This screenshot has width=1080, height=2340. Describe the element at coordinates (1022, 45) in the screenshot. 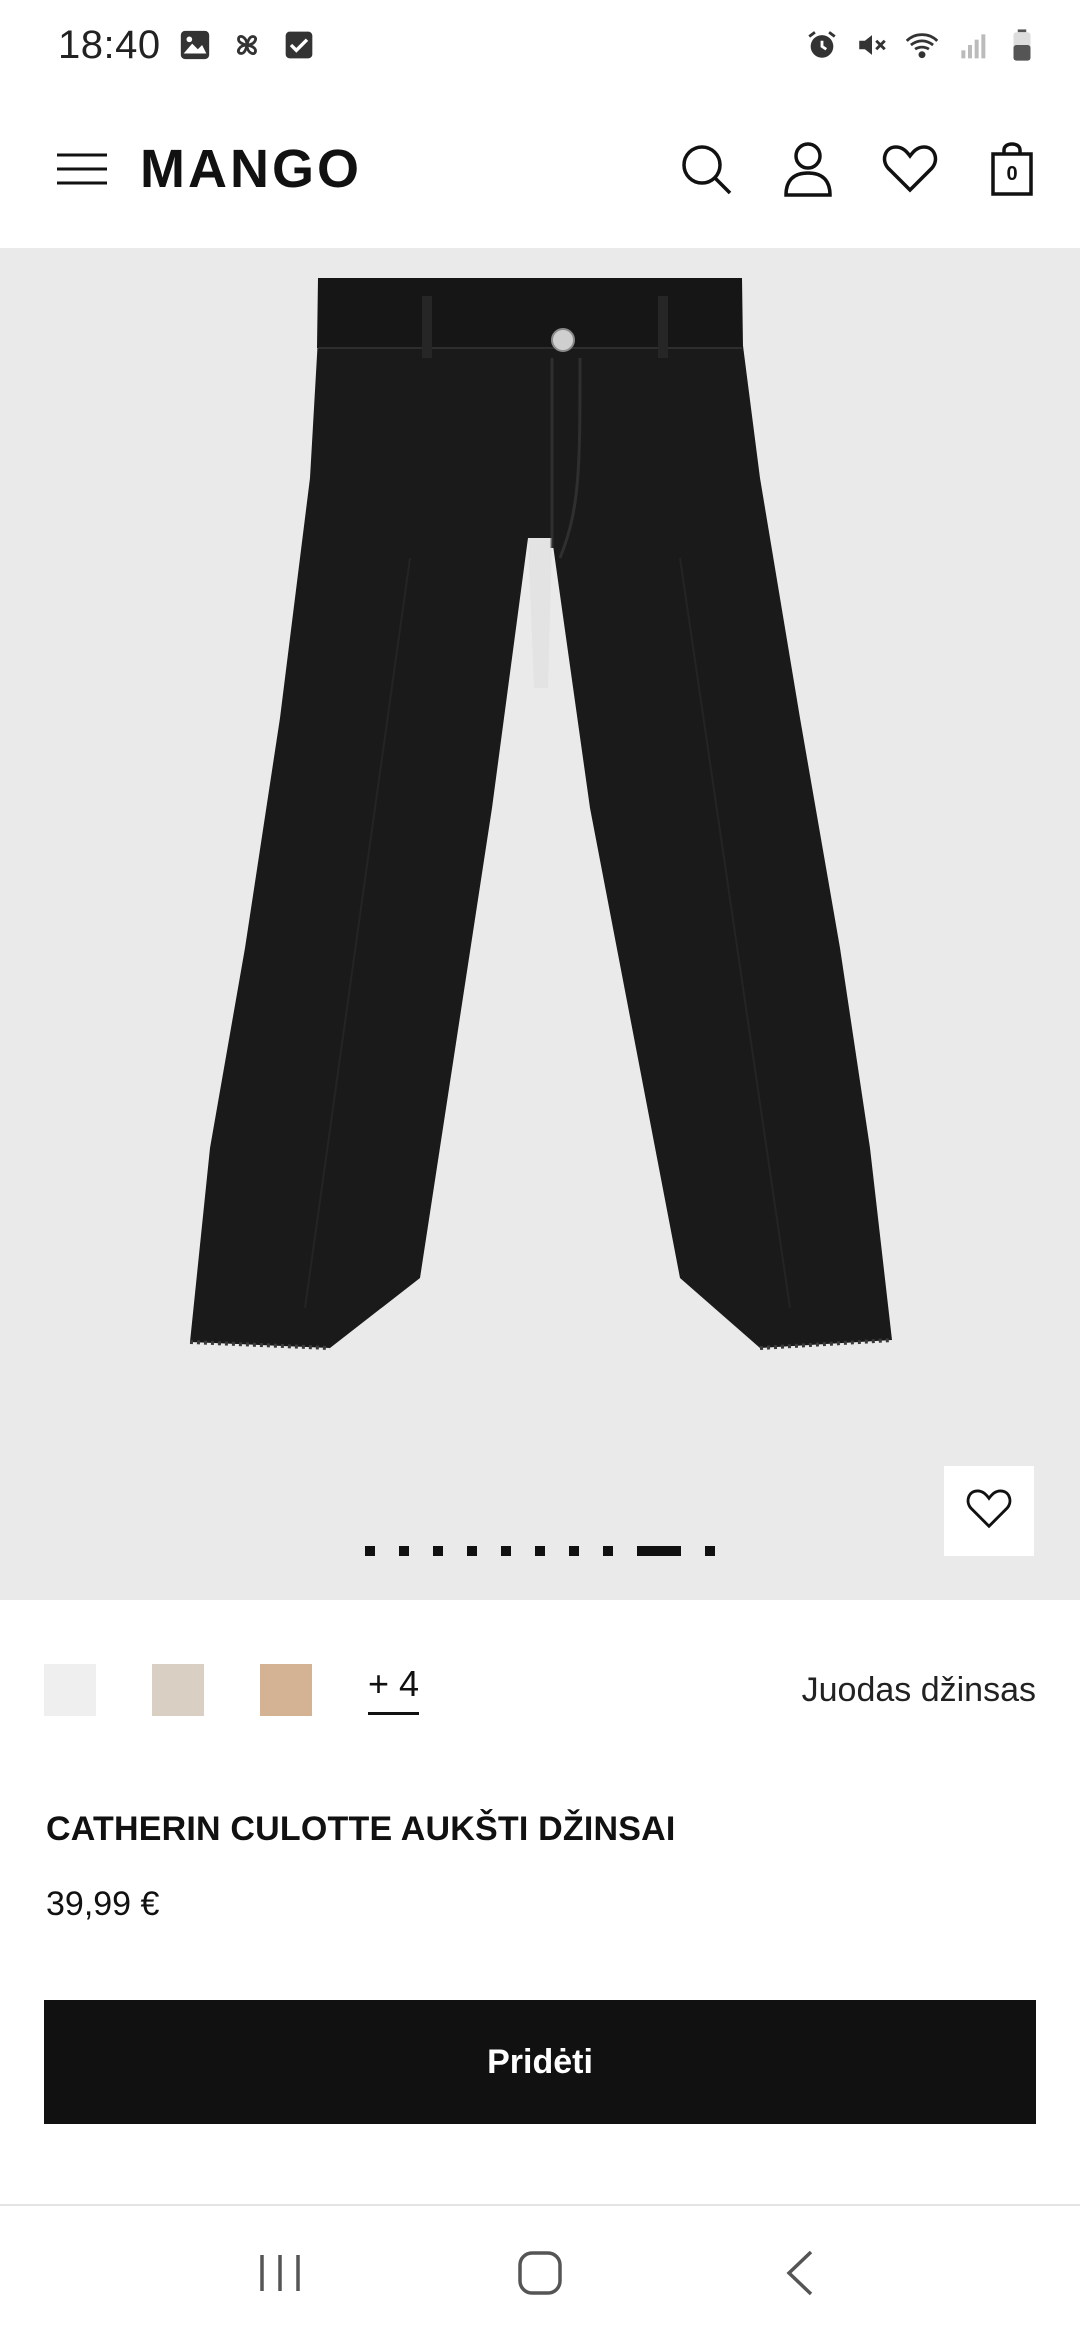

I see `battery-icon` at that location.